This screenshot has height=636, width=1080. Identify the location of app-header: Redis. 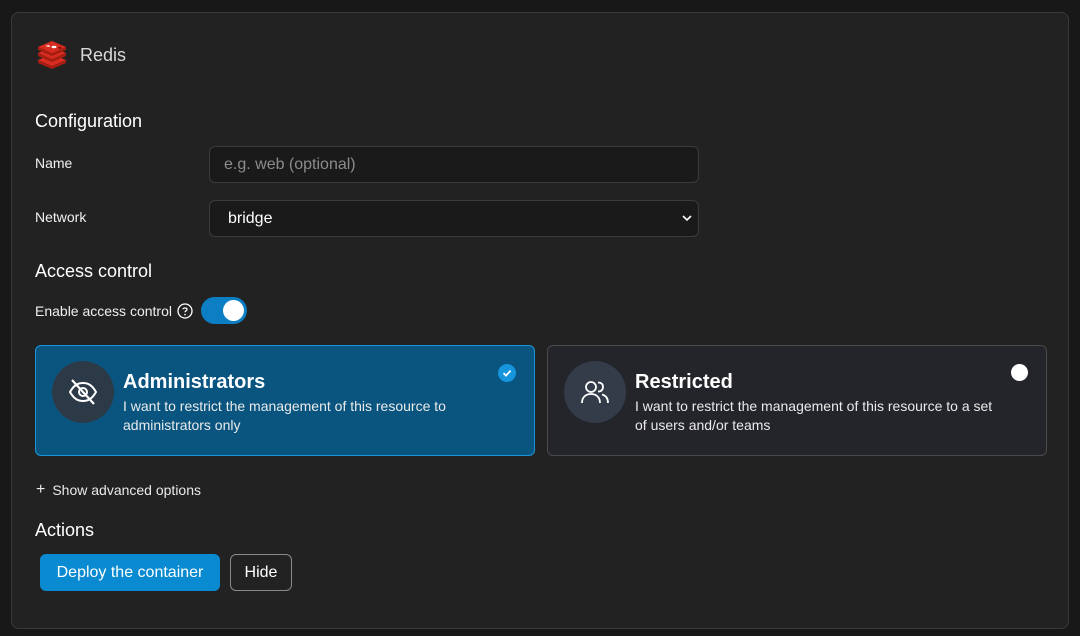
(81, 55).